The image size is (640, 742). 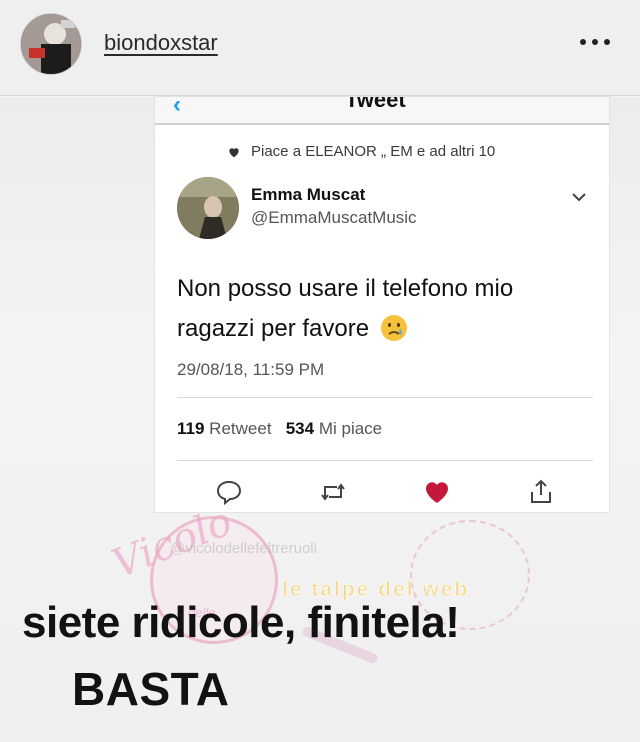 What do you see at coordinates (333, 492) in the screenshot?
I see `retweet-icon` at bounding box center [333, 492].